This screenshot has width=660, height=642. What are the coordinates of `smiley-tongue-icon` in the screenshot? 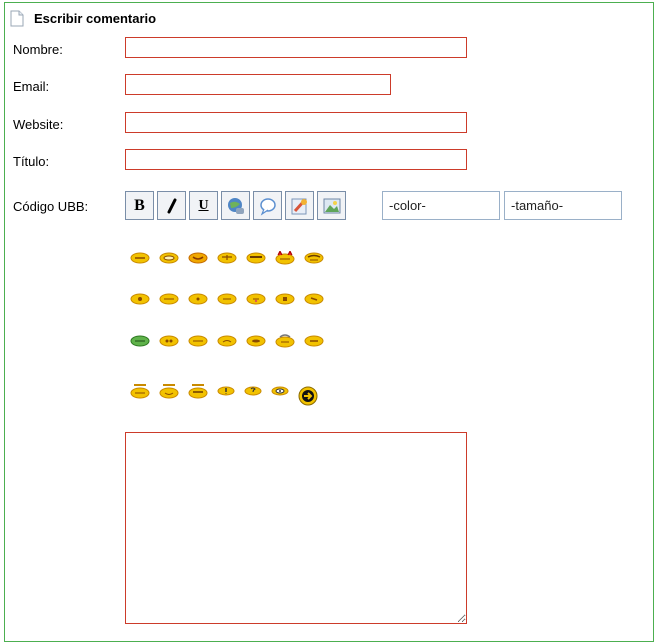 It's located at (256, 299).